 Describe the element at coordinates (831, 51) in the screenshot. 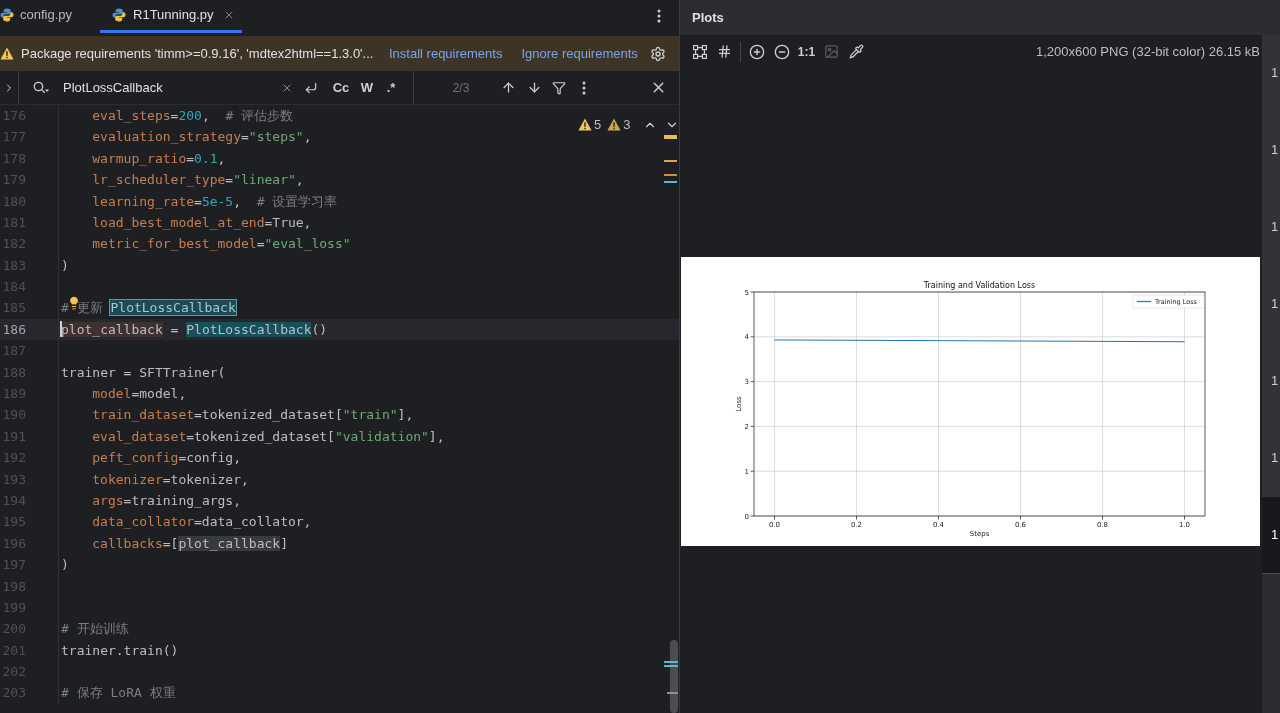

I see `image-frame-icon` at that location.